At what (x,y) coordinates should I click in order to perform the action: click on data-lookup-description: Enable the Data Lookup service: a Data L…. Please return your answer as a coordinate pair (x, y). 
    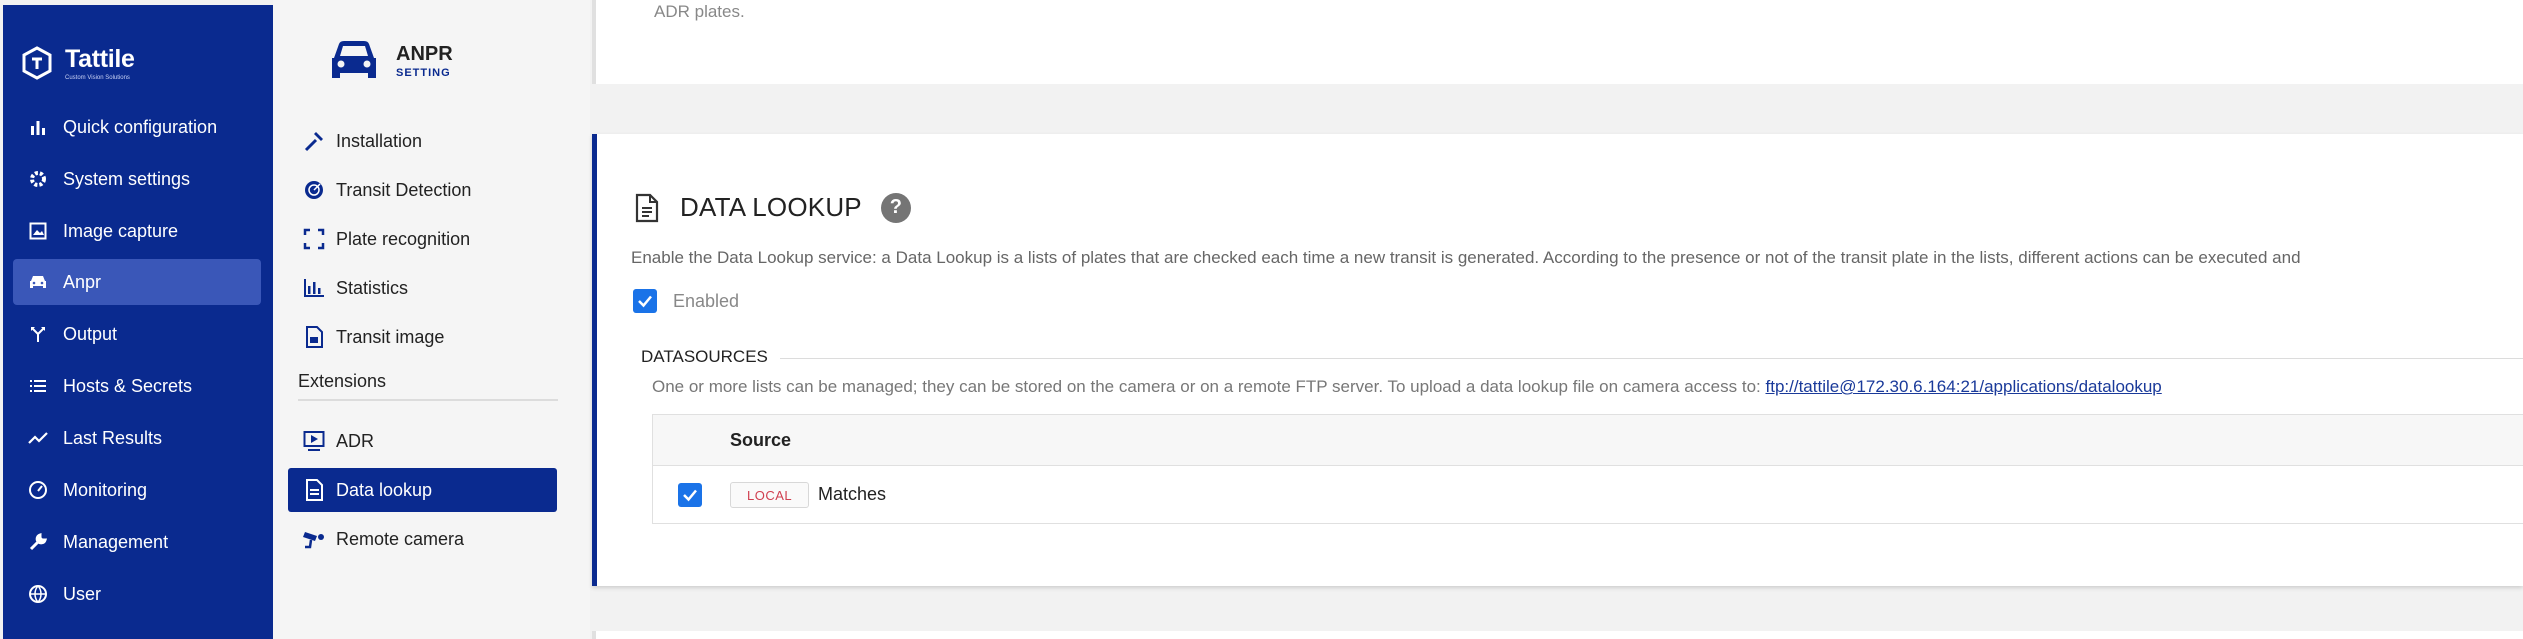
    Looking at the image, I should click on (1466, 257).